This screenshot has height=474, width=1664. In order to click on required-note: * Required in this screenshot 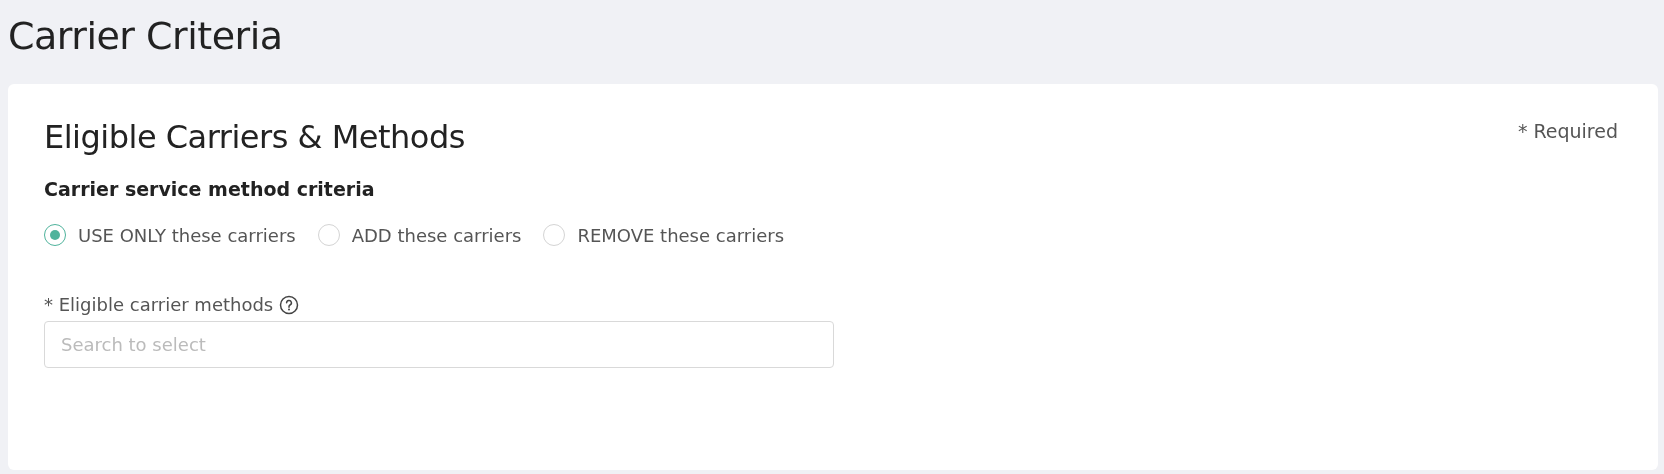, I will do `click(1567, 131)`.